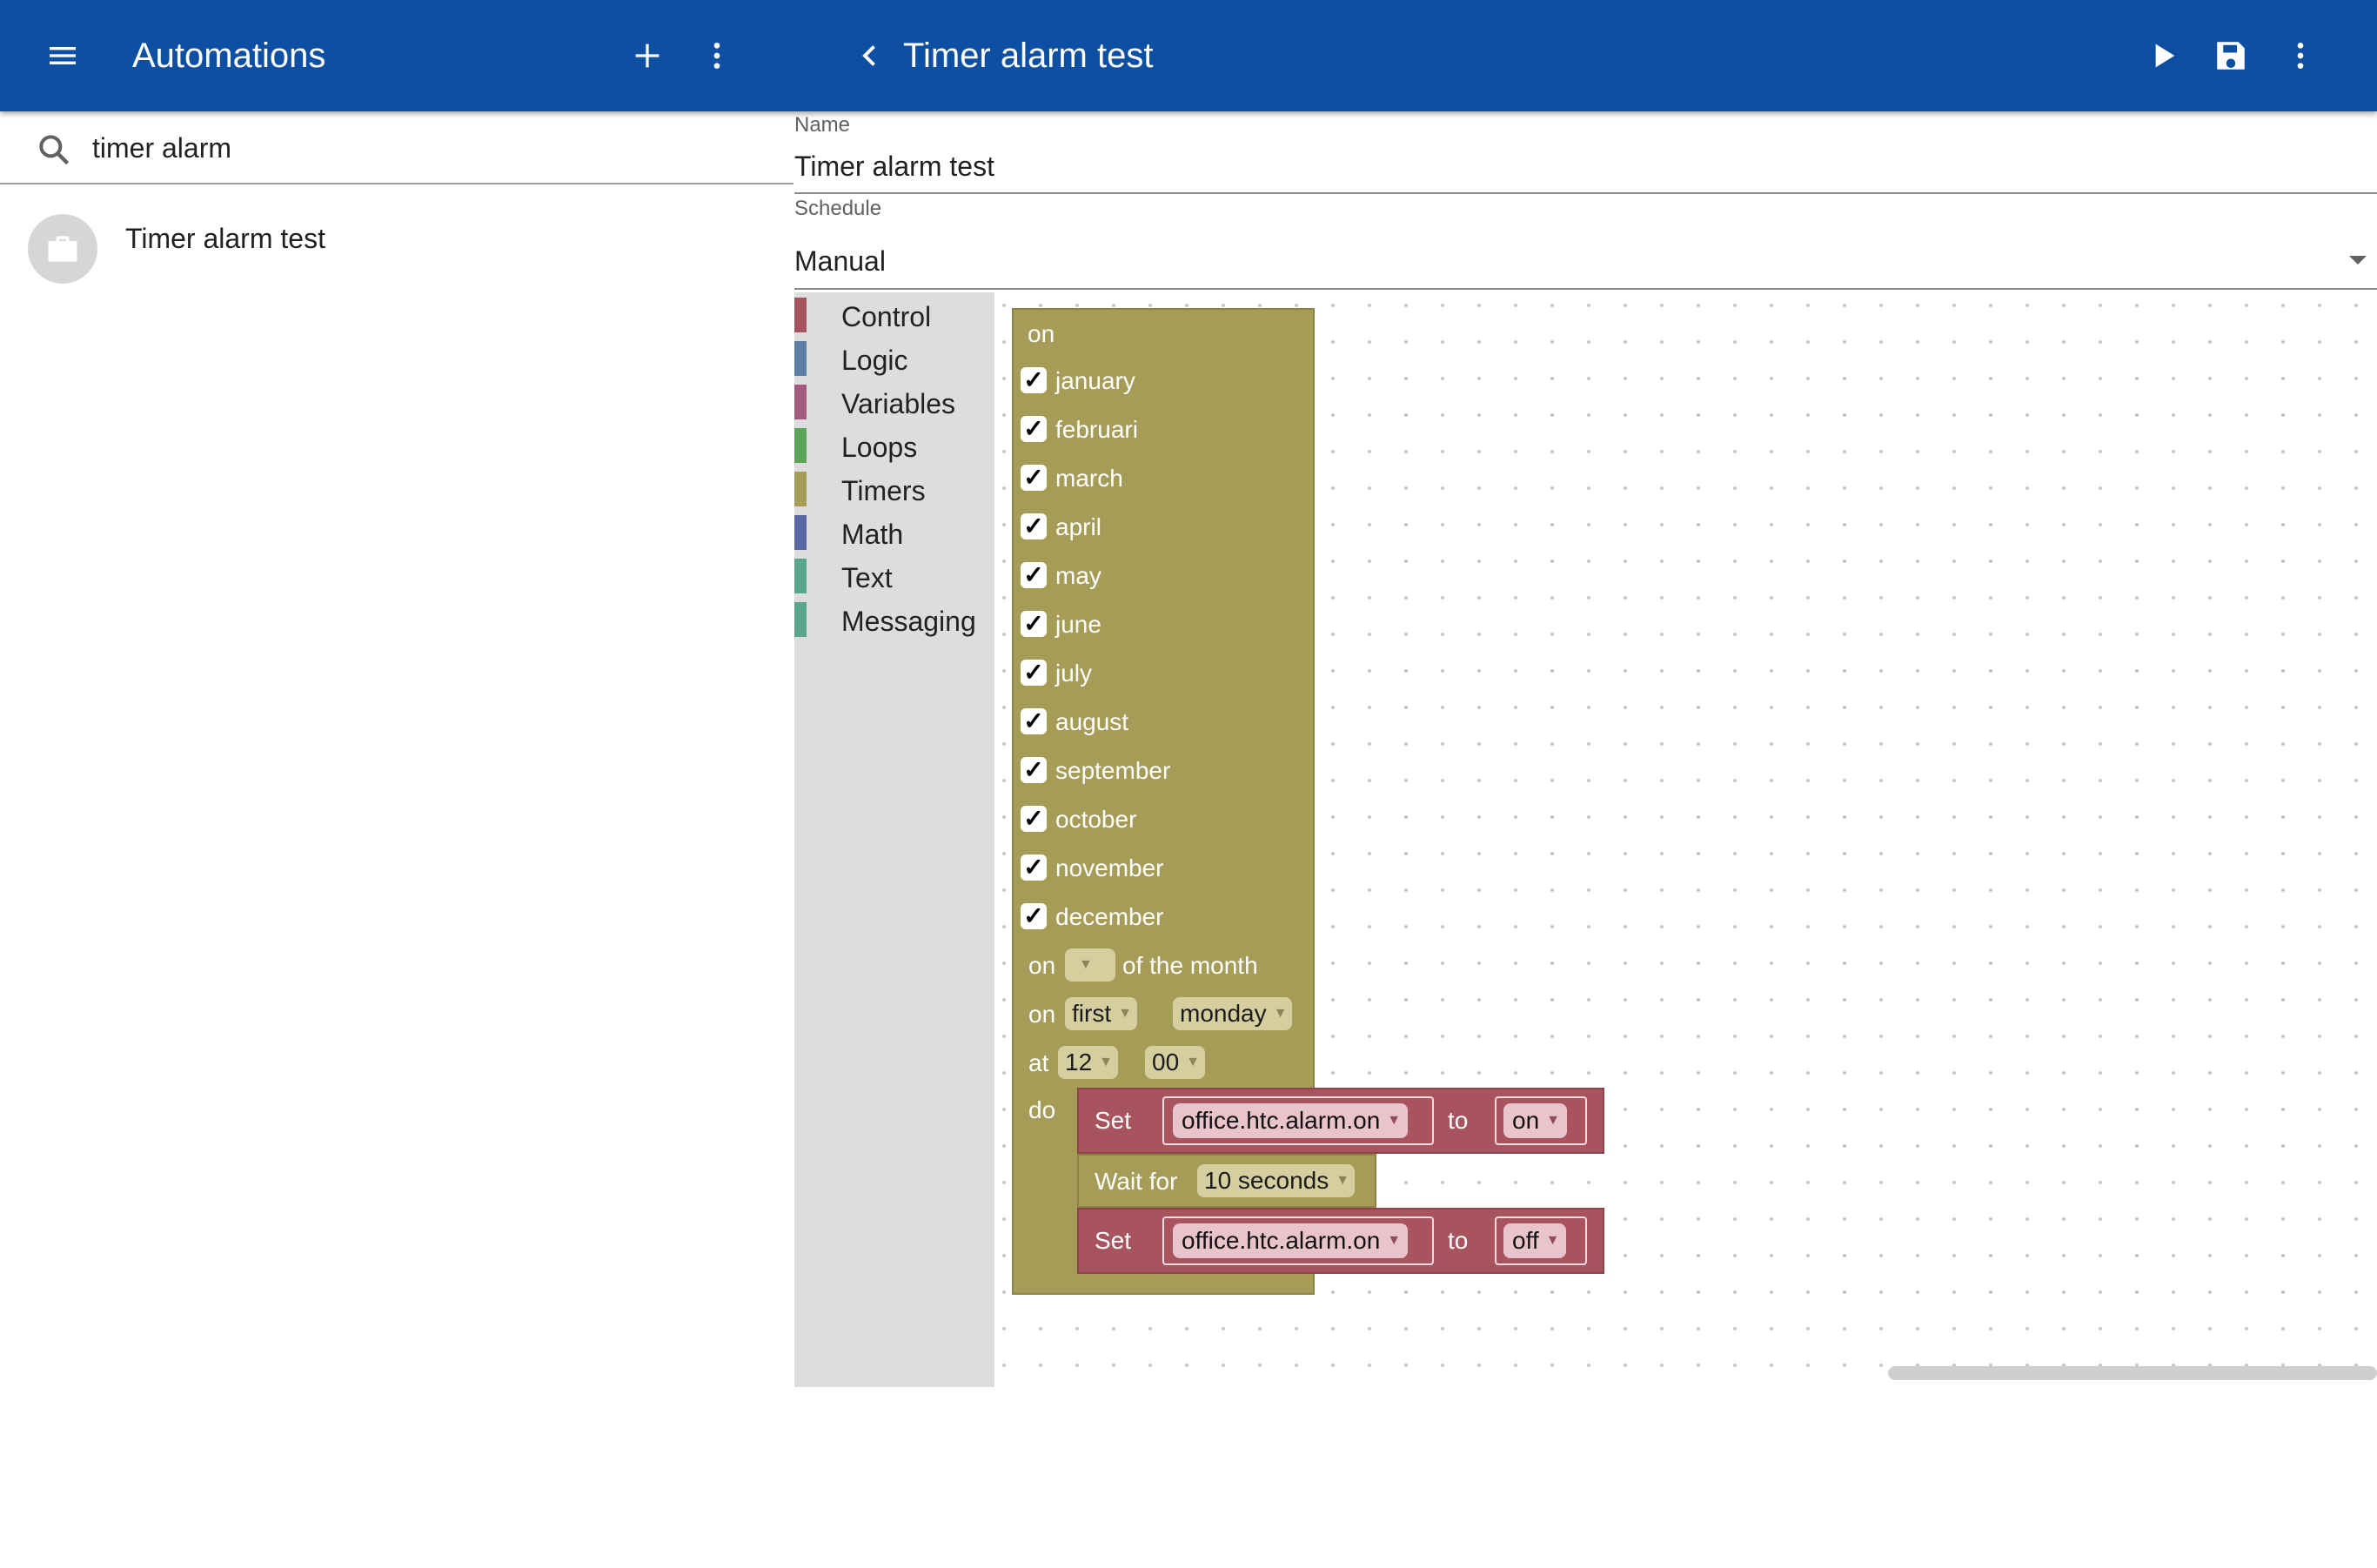 This screenshot has width=2377, height=1568. I want to click on toolbox-category-control: Control, so click(894, 312).